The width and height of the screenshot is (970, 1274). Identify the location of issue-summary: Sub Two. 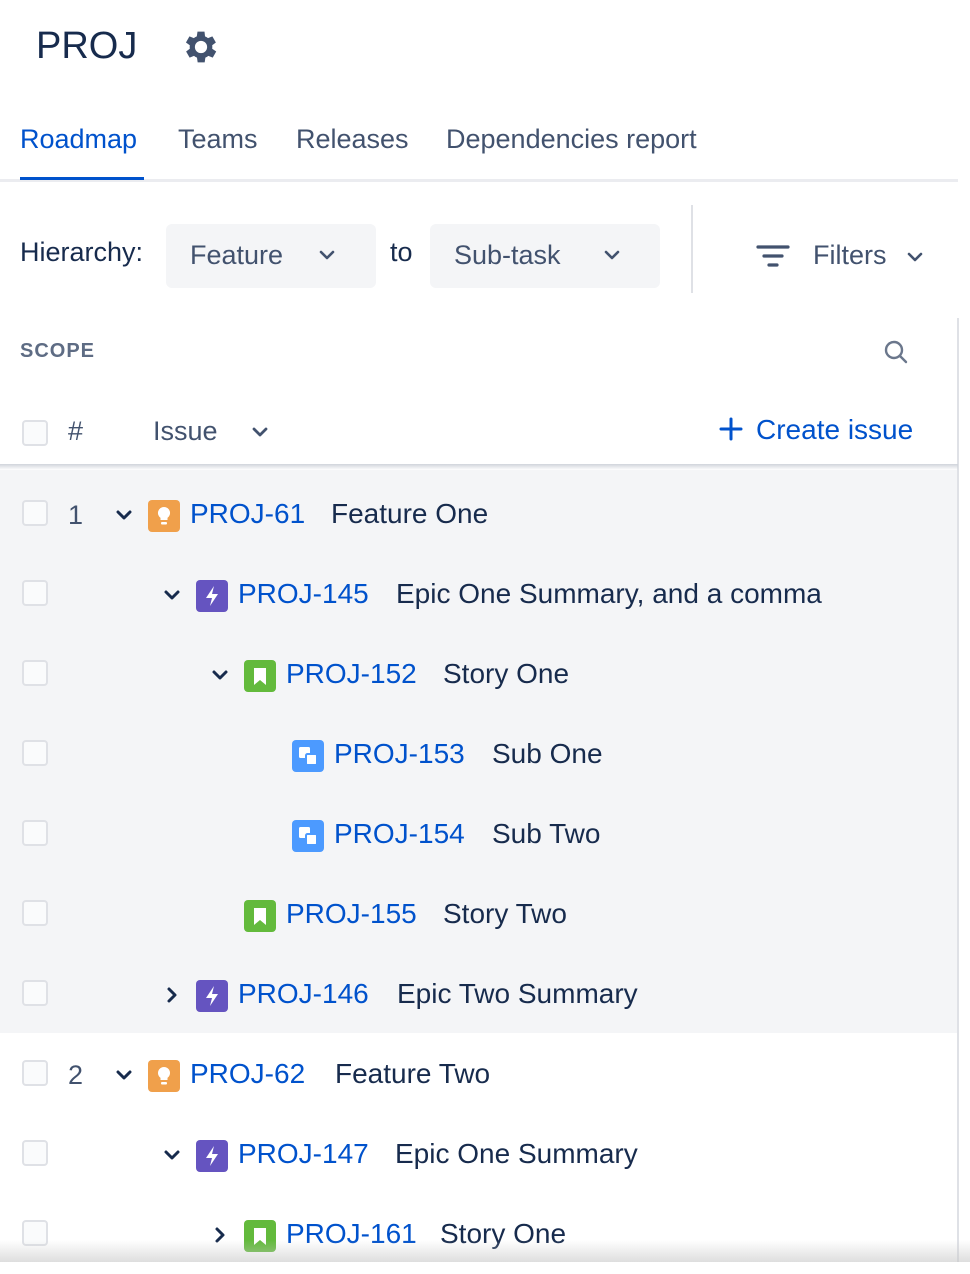
(546, 833).